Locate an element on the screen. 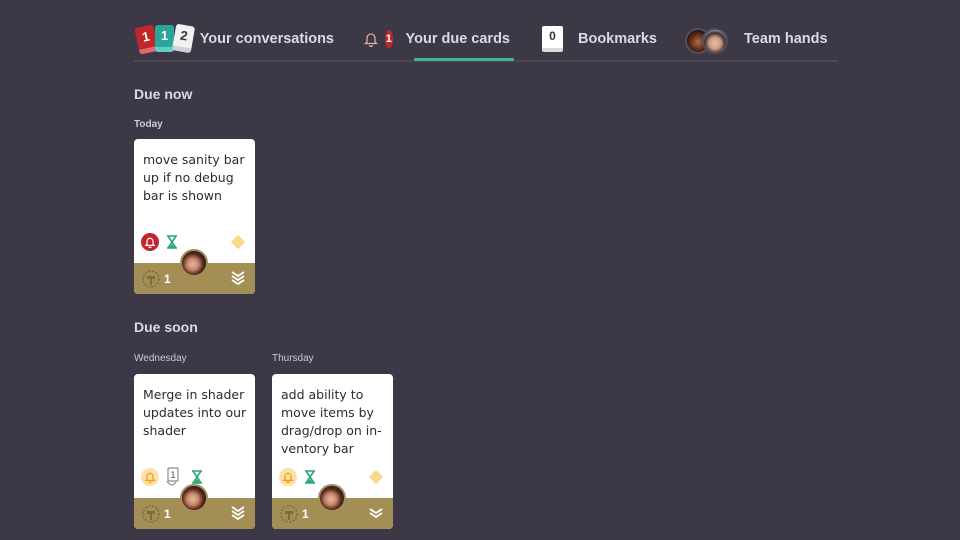  card-title: Merge in shader updates into our shader is located at coordinates (195, 412).